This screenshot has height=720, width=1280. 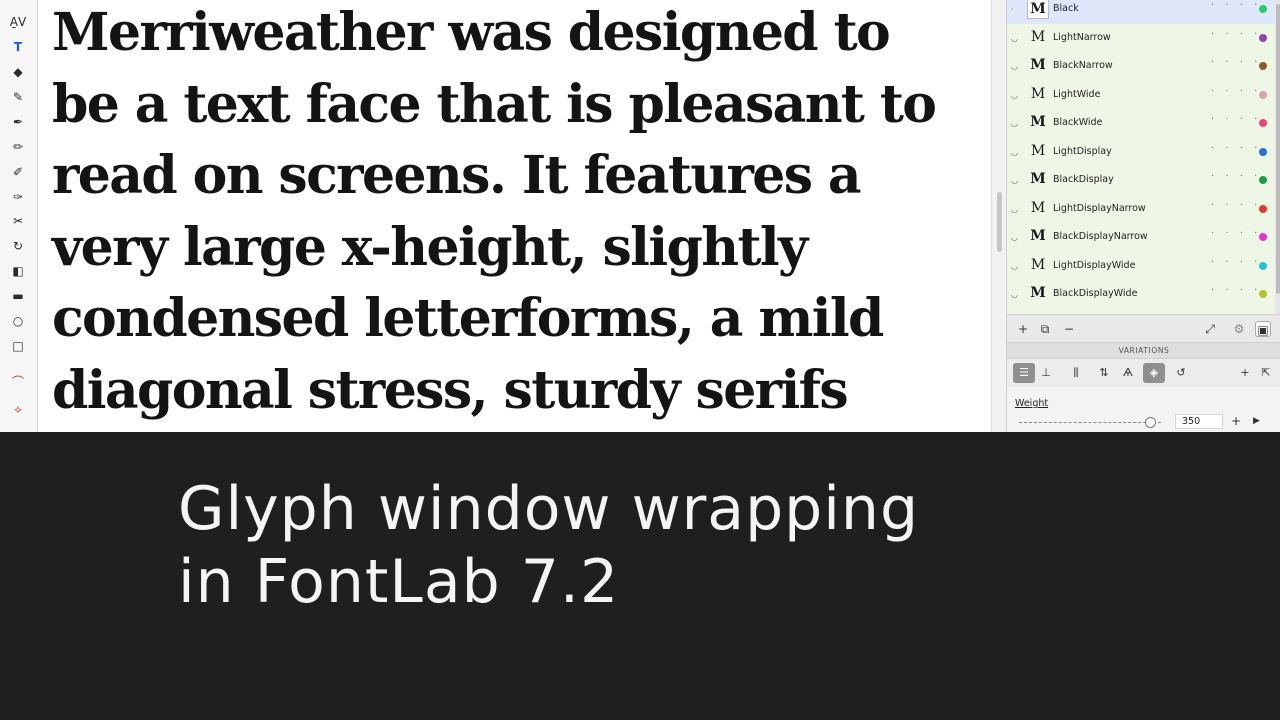 I want to click on master-name: LightDisplayWide, so click(x=1094, y=265).